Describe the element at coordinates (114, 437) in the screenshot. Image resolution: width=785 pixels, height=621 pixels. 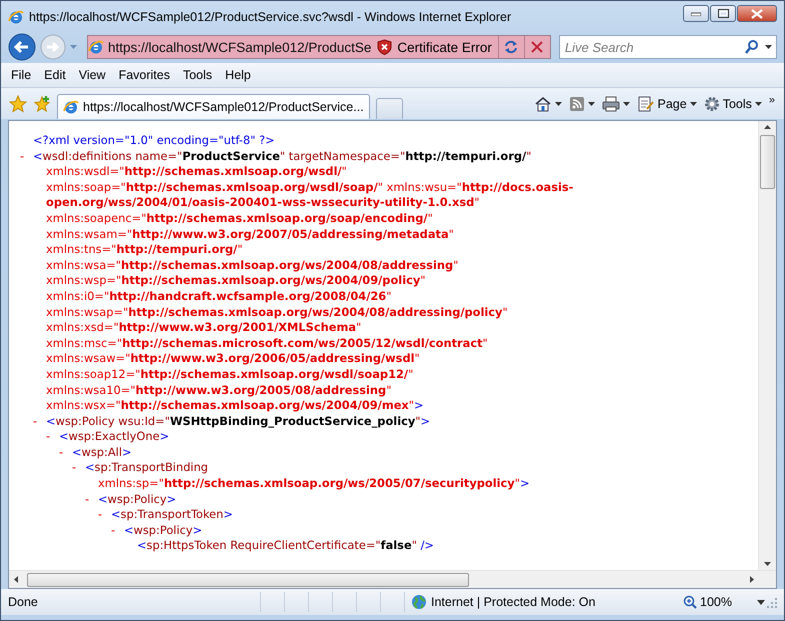
I see `xml-line: <wsp:ExactlyOne>` at that location.